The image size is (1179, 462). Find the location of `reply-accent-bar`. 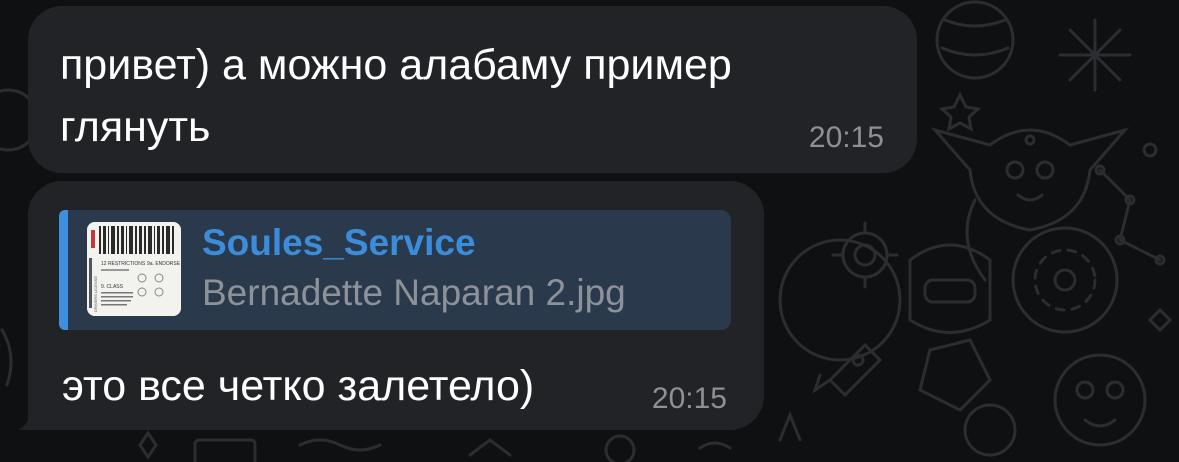

reply-accent-bar is located at coordinates (63, 270).